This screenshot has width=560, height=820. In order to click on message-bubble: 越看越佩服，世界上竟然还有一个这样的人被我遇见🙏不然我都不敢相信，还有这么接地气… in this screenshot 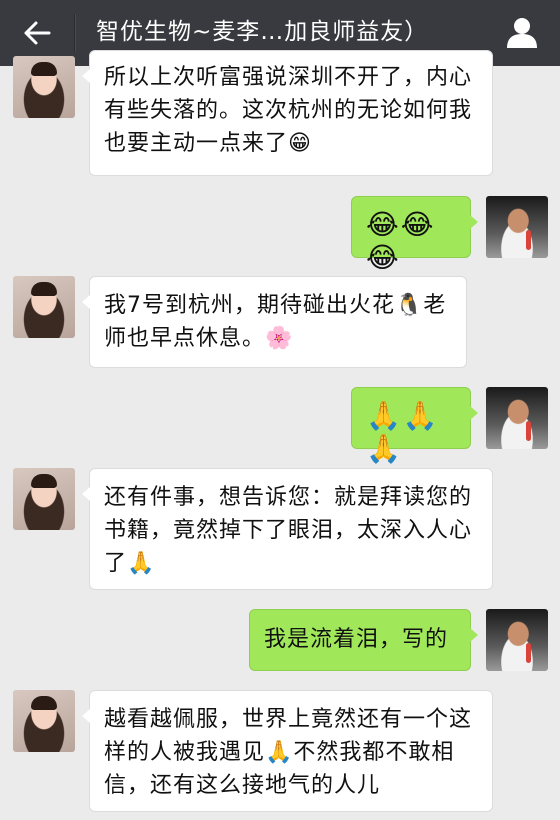, I will do `click(287, 751)`.